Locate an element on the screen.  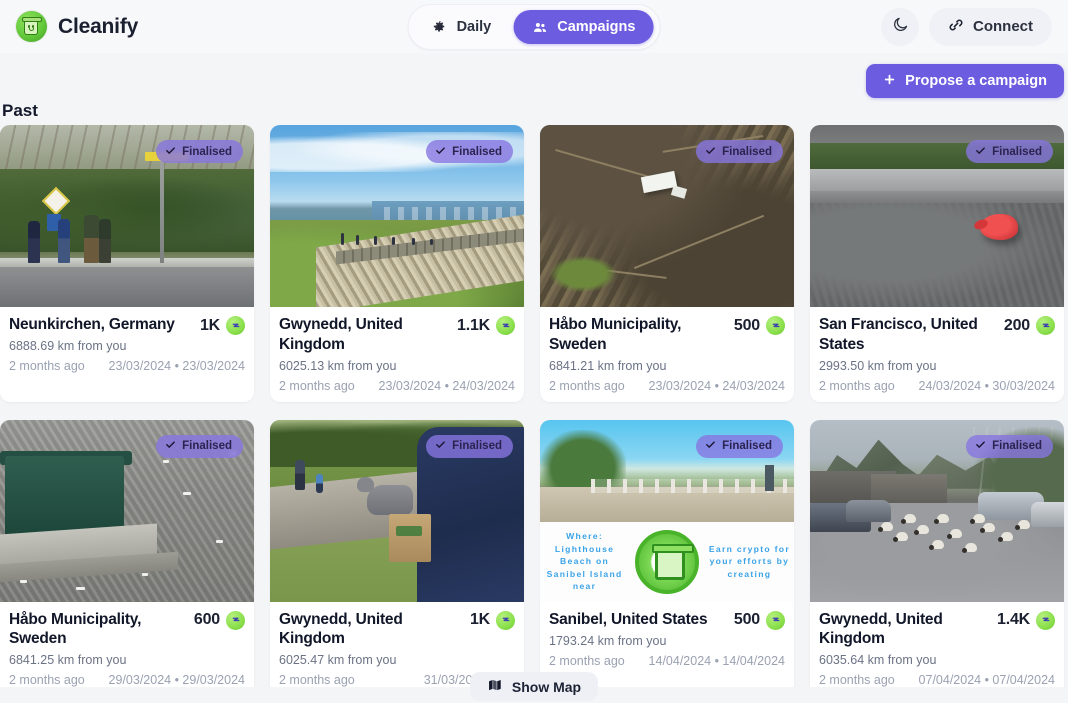
campaign-card: Finalised Neunkirchen, Germany 1K 6888.6 is located at coordinates (127, 263).